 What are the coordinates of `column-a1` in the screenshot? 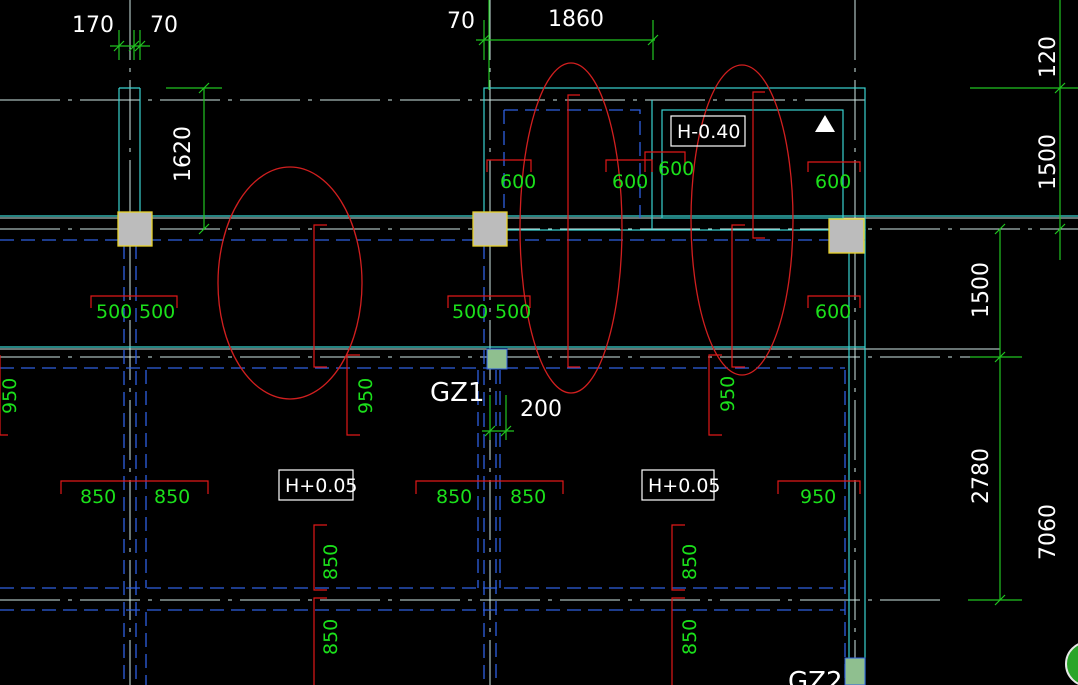 It's located at (135, 229).